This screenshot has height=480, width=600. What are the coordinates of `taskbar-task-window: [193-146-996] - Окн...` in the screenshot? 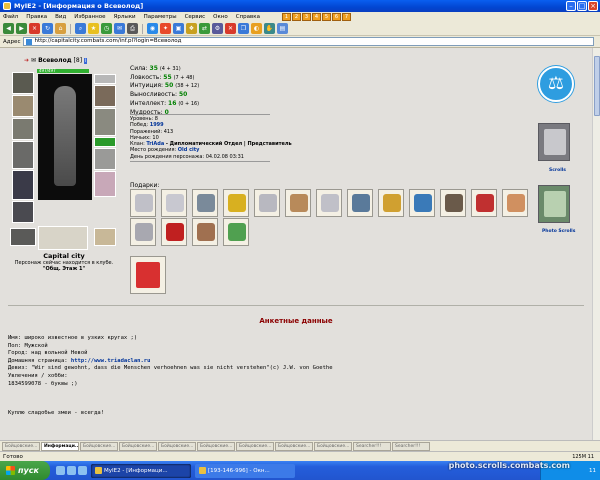 It's located at (245, 470).